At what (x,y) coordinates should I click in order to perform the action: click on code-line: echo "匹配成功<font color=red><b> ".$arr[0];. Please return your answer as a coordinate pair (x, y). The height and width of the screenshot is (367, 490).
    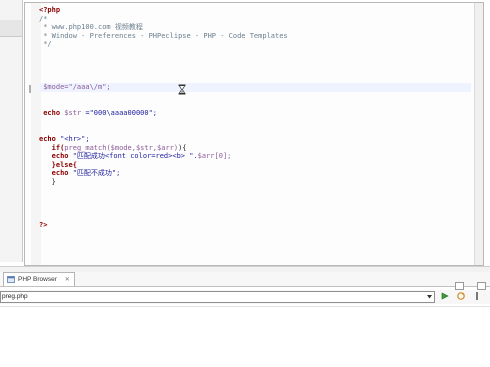
    Looking at the image, I should click on (255, 156).